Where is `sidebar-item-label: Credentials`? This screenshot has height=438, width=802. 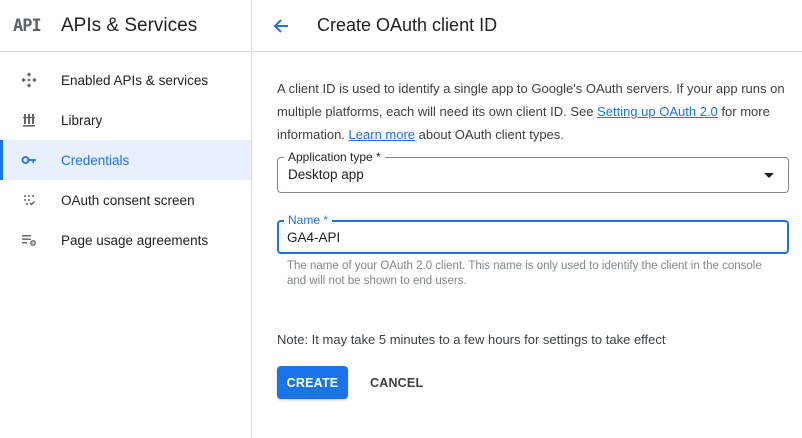
sidebar-item-label: Credentials is located at coordinates (95, 160).